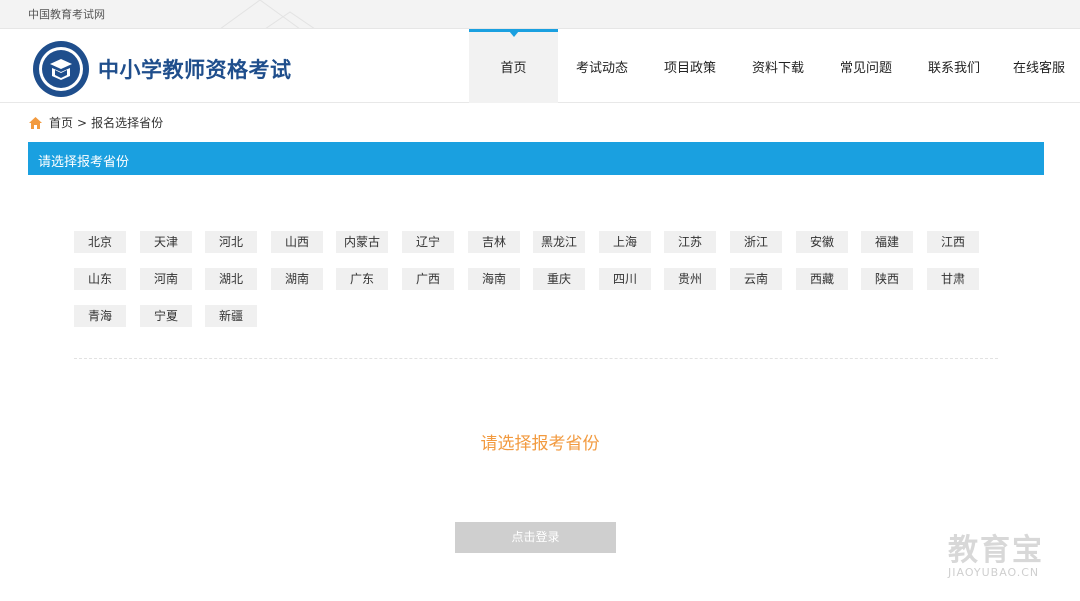 This screenshot has height=601, width=1080. I want to click on breadcrumb: 首页 > 报名选择省份, so click(95, 122).